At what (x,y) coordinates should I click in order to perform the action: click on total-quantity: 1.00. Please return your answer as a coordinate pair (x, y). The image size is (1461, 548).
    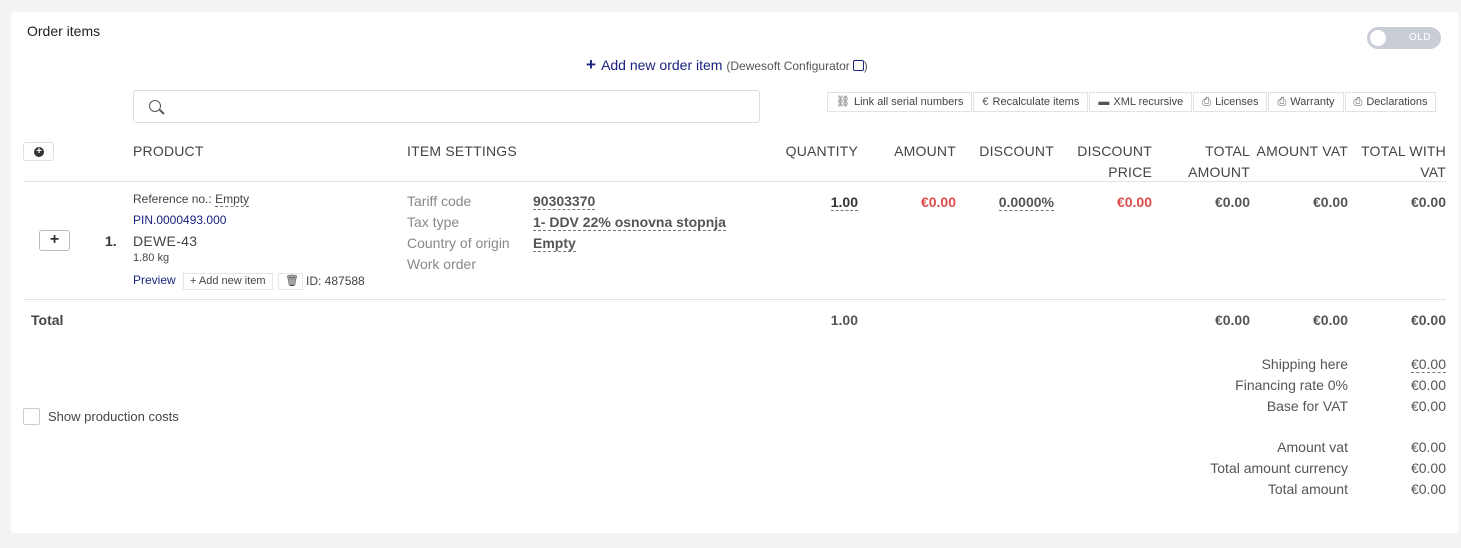
    Looking at the image, I should click on (844, 320).